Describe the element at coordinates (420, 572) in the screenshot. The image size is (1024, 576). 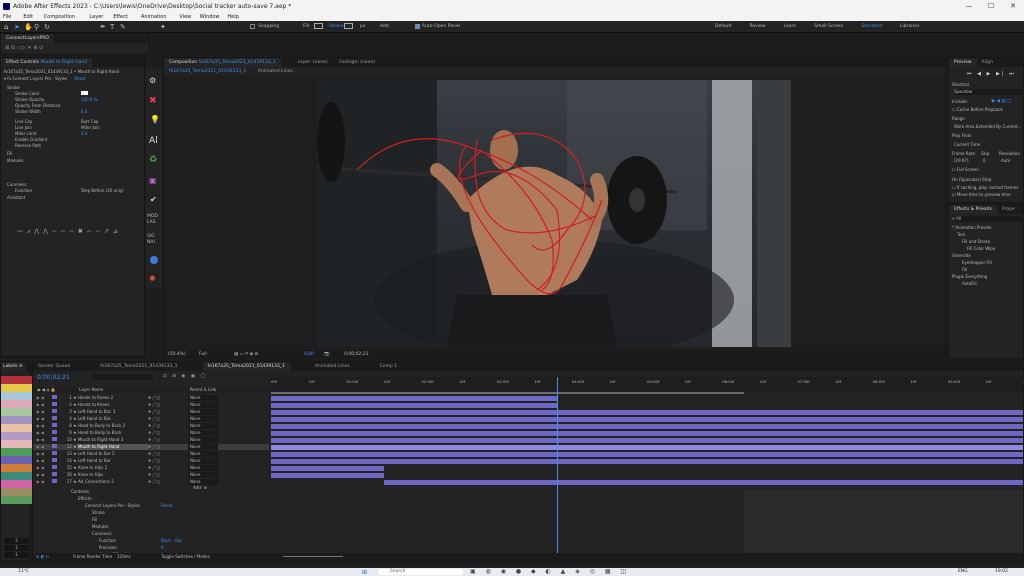
I see `taskbar-search: Search` at that location.